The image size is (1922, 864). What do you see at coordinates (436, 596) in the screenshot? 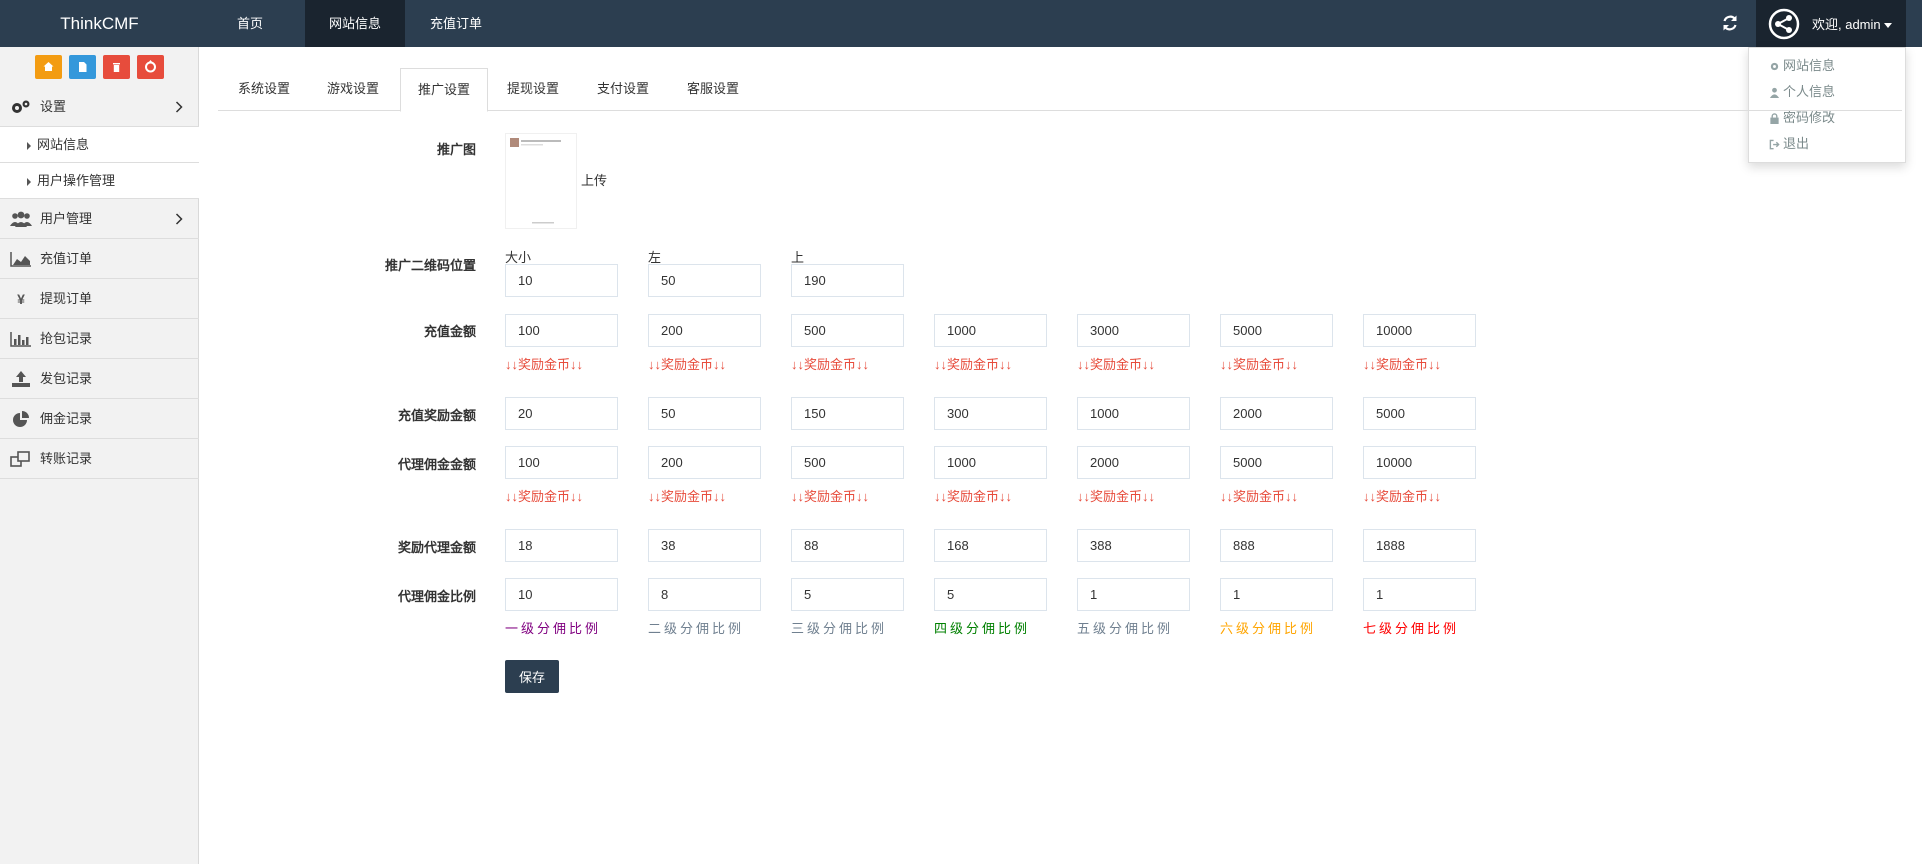
I see `commission-ratio-label: 代理佣金比例` at bounding box center [436, 596].